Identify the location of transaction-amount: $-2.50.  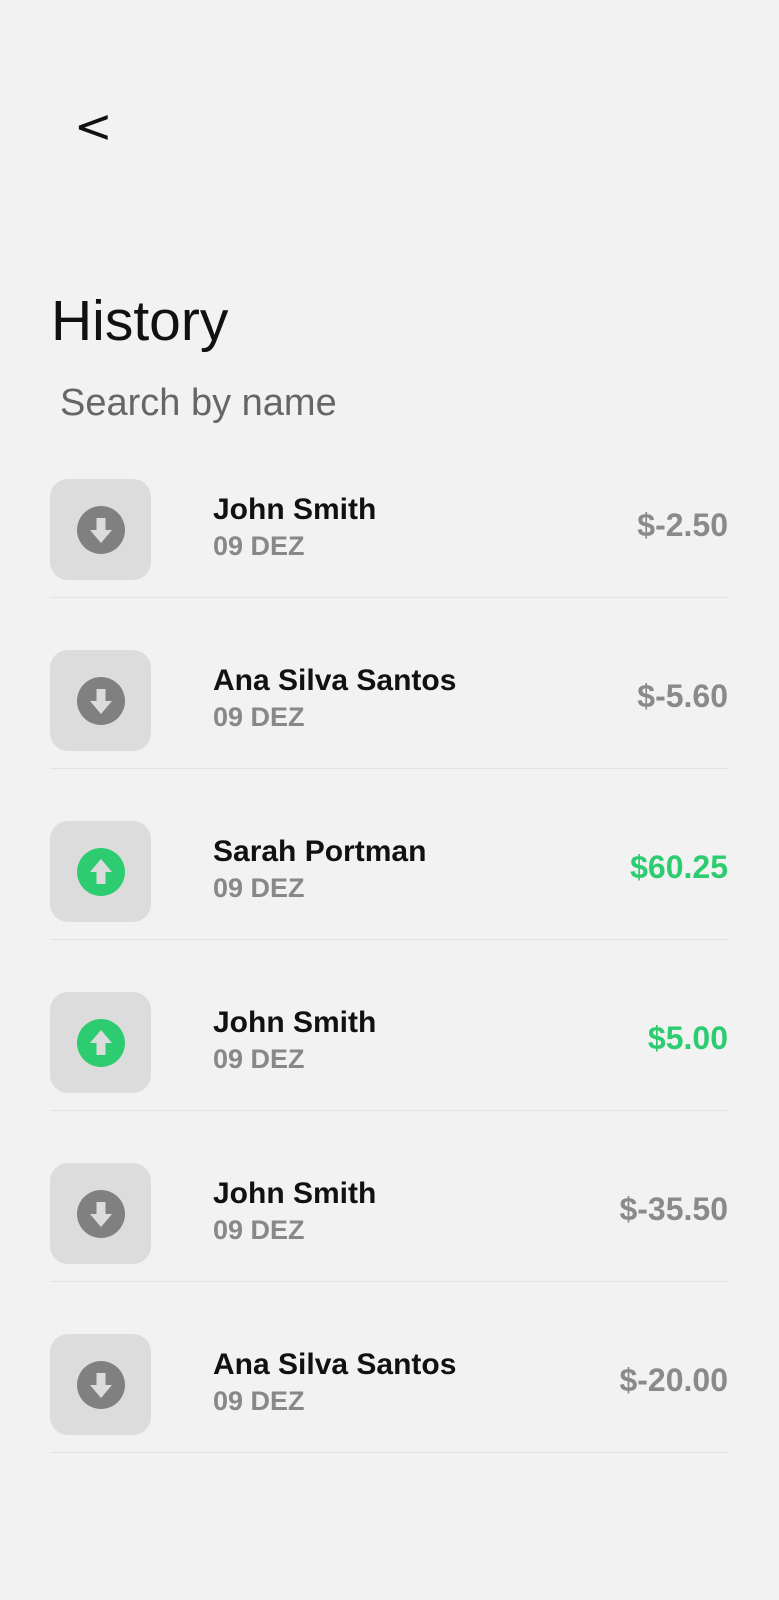
(682, 525).